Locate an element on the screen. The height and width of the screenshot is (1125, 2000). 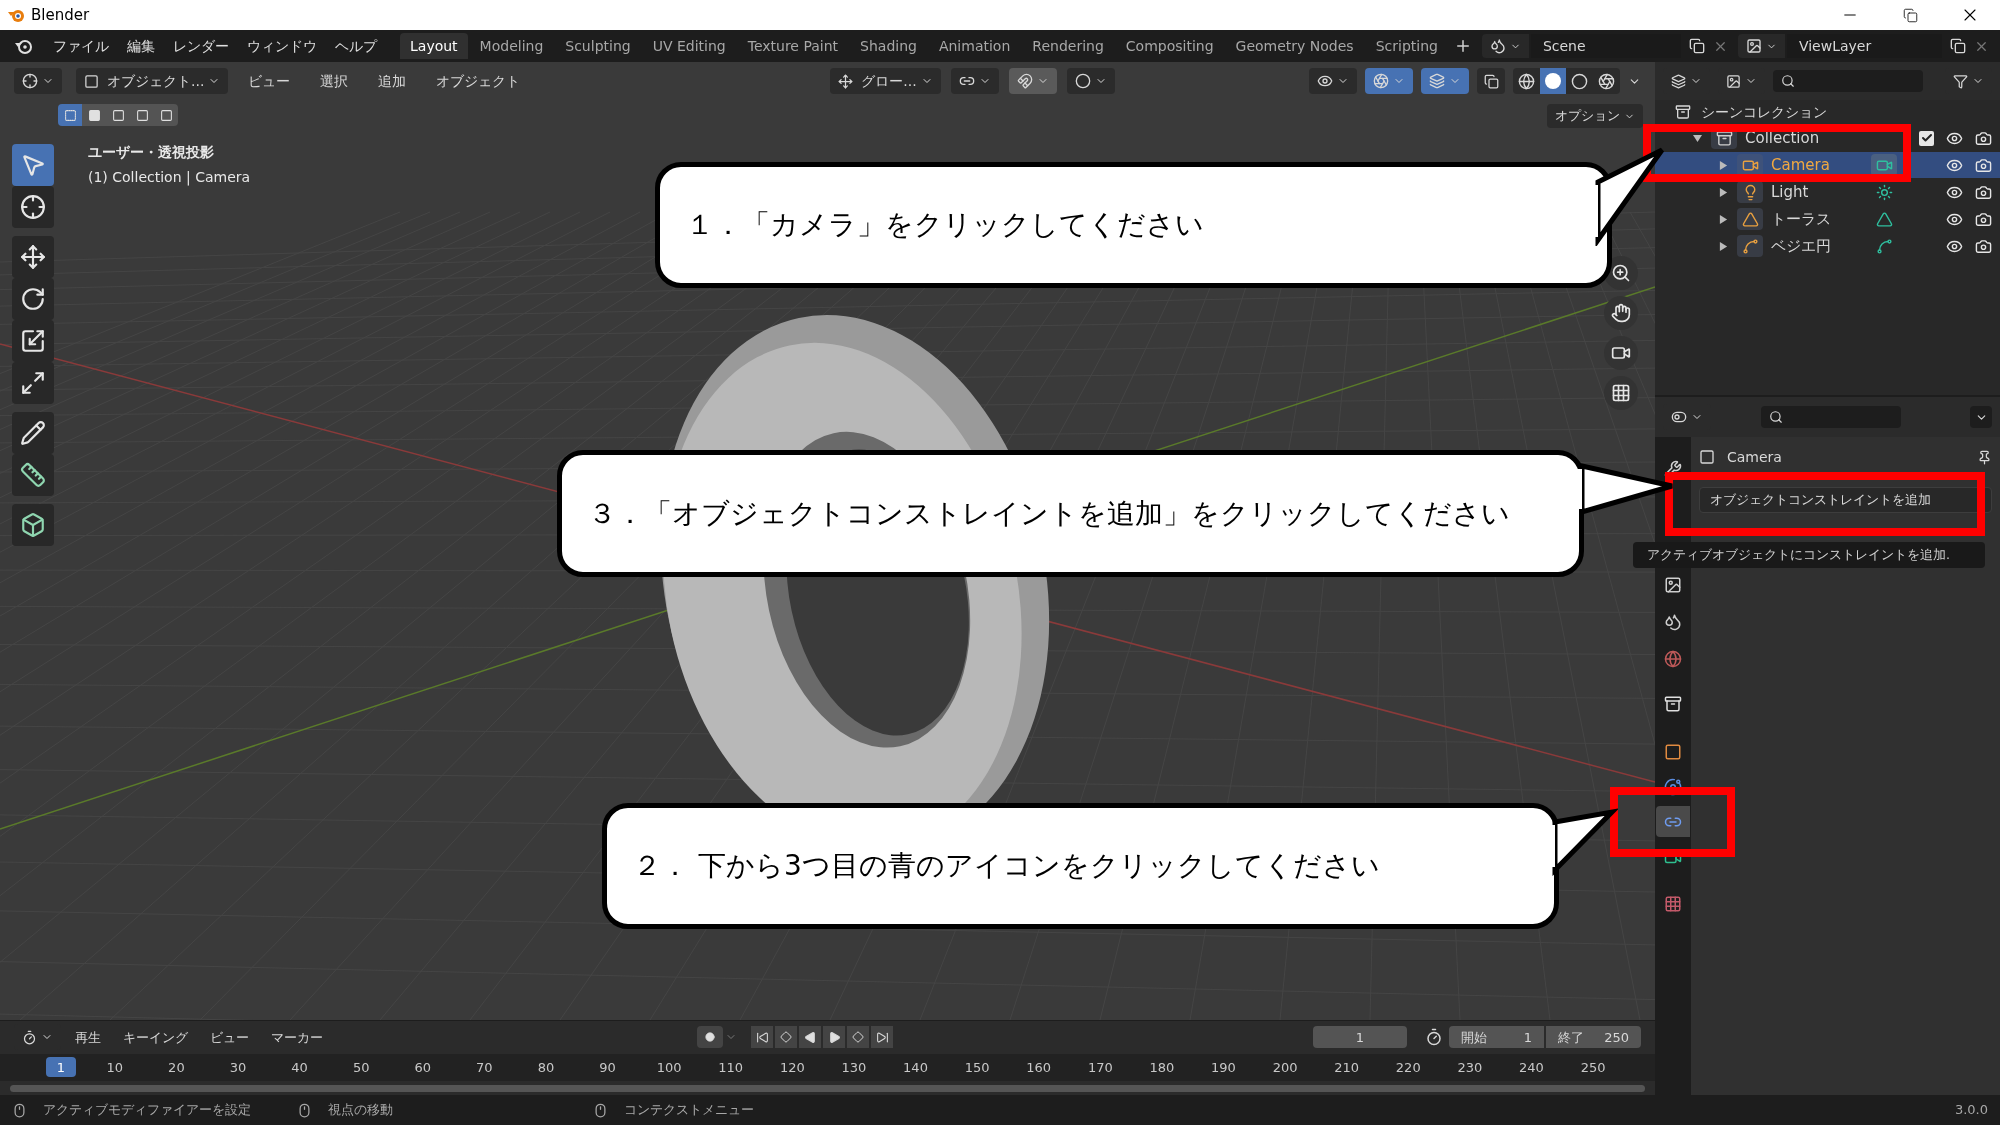
viewport-menu-item: 追加 is located at coordinates (392, 81).